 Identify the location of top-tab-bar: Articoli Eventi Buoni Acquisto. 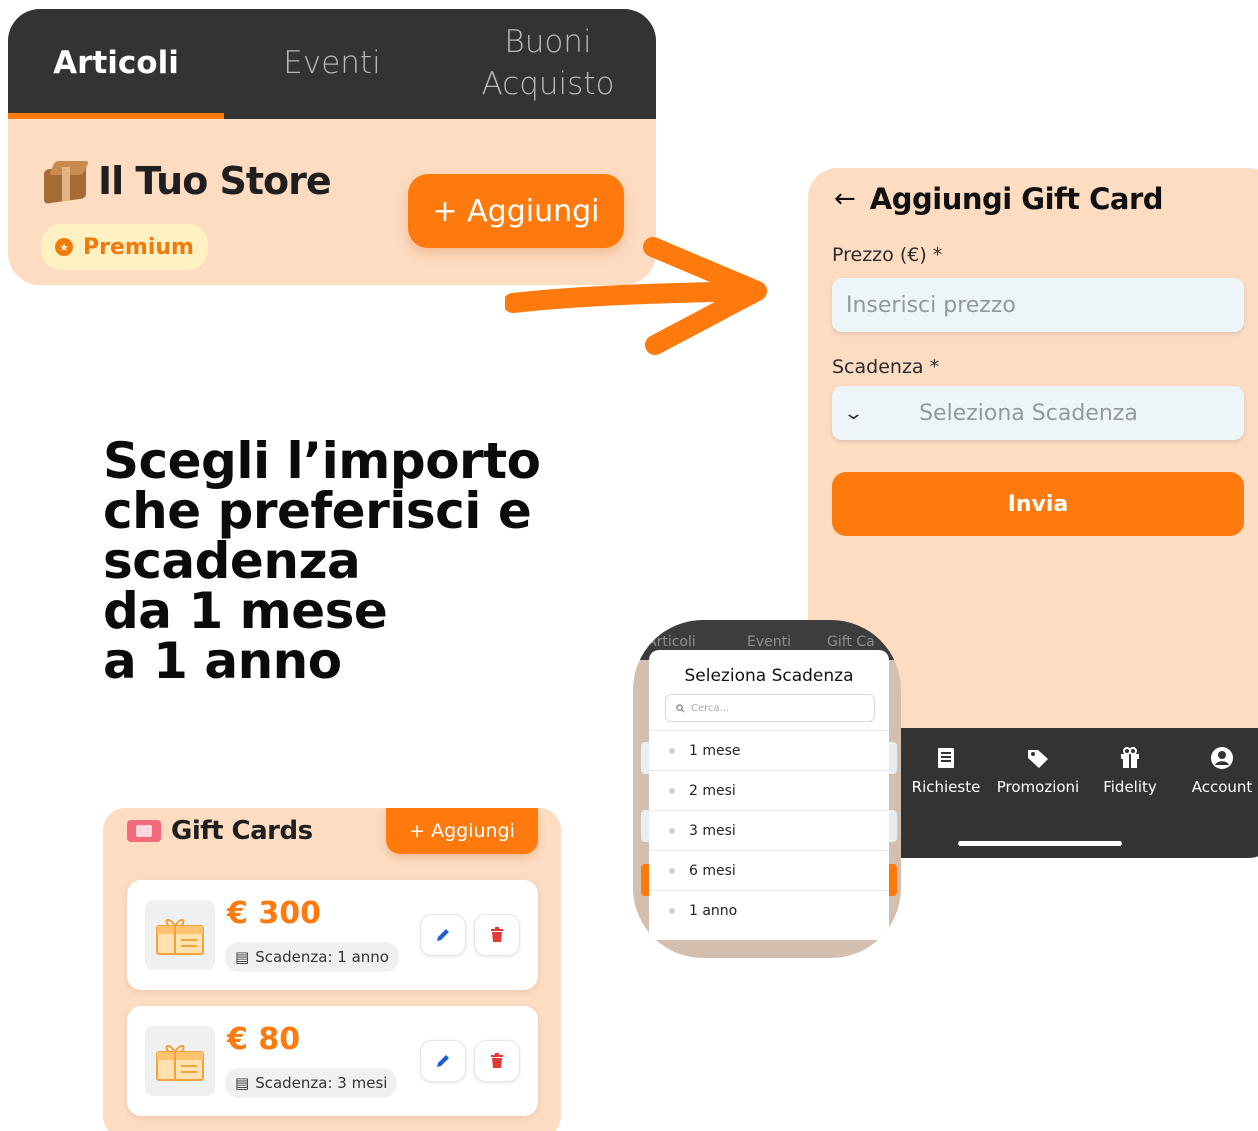
(332, 64).